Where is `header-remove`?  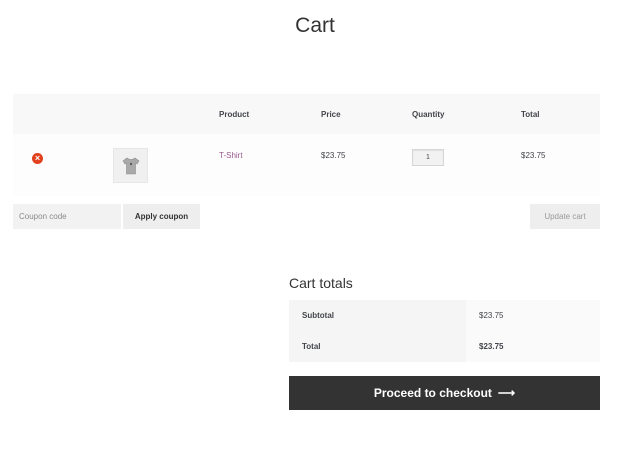 header-remove is located at coordinates (63, 114).